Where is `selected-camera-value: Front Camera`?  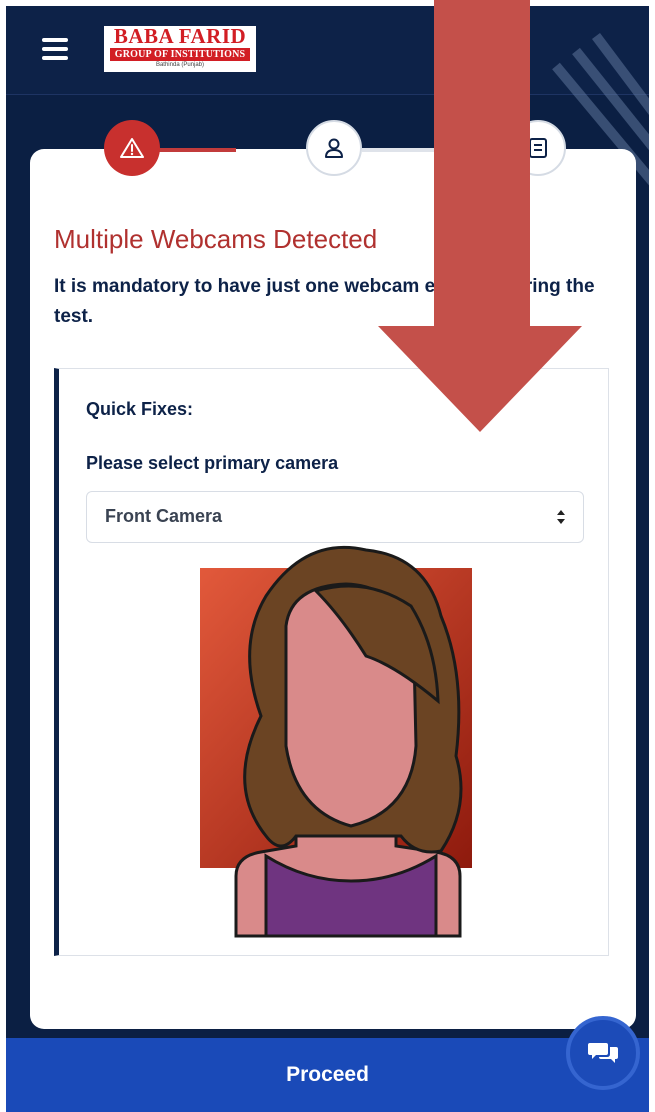
selected-camera-value: Front Camera is located at coordinates (164, 516).